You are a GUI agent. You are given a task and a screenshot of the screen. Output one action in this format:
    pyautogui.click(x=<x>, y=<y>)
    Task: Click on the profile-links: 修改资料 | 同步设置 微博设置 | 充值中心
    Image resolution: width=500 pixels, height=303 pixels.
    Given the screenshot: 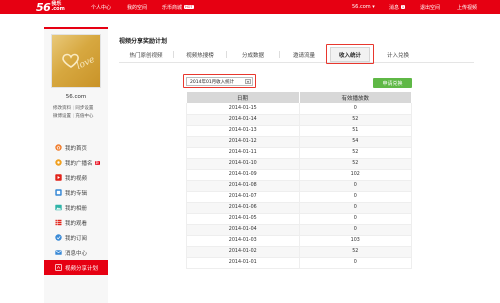 What is the action you would take?
    pyautogui.click(x=73, y=112)
    